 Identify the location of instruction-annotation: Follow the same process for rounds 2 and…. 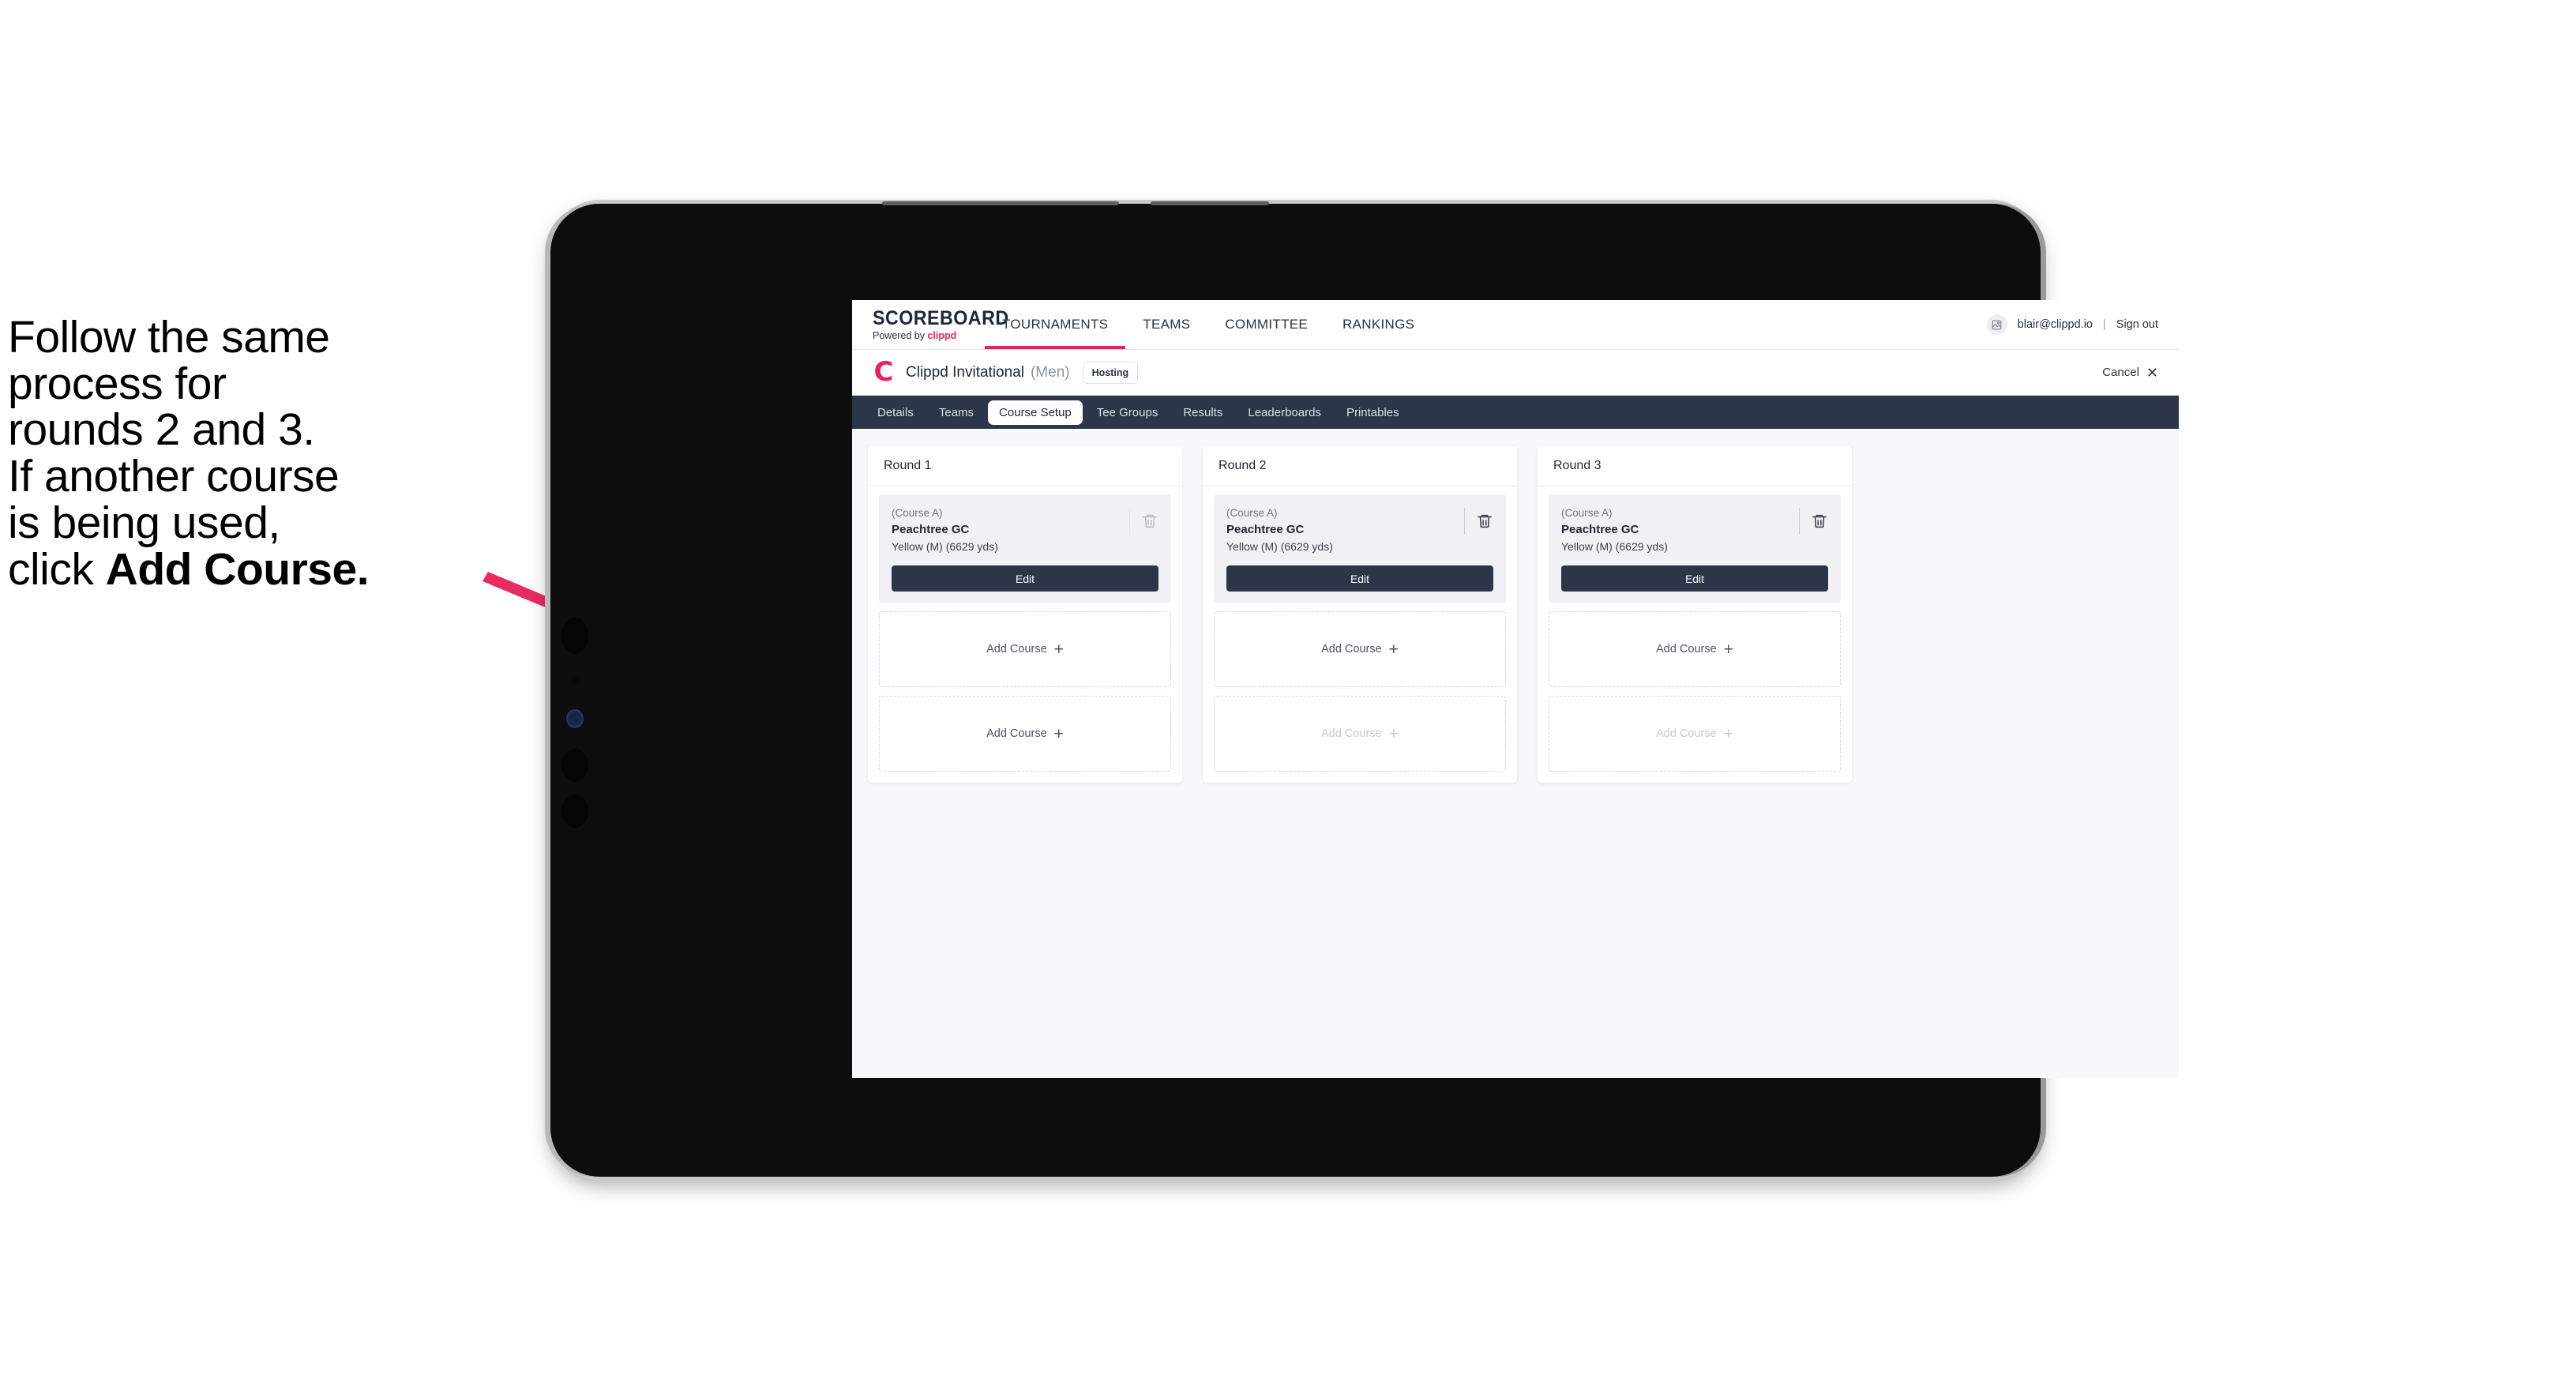
(260, 453).